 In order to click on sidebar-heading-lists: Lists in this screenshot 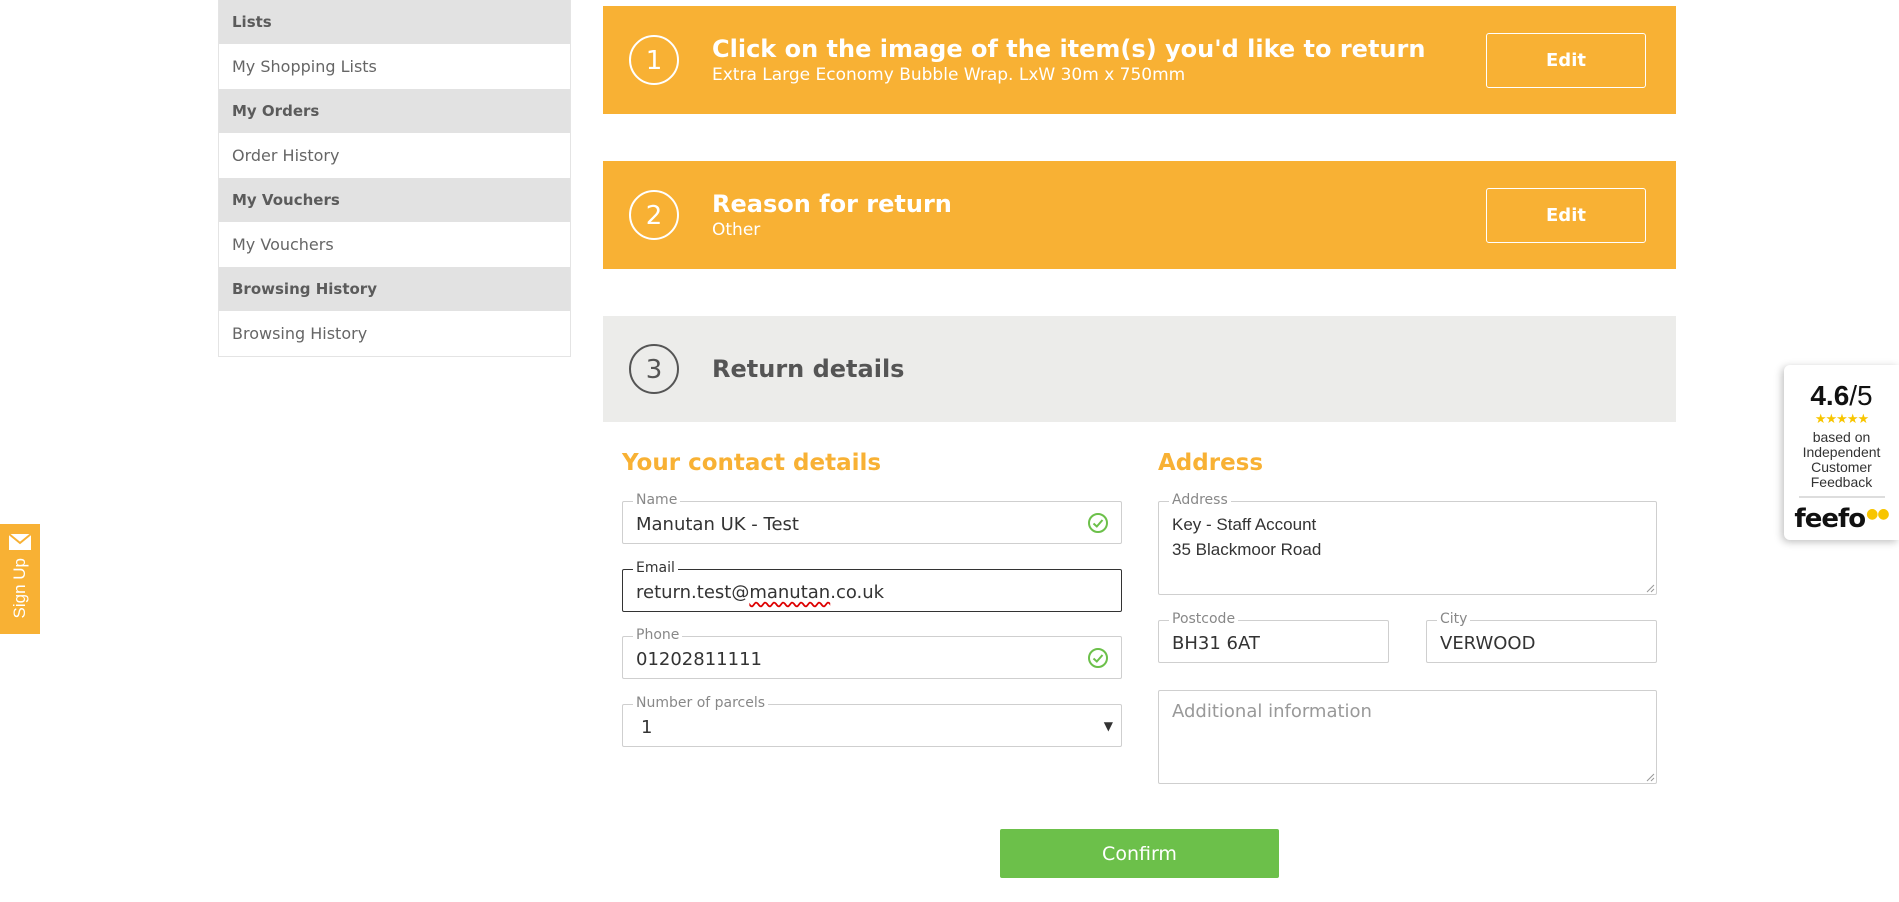, I will do `click(394, 22)`.